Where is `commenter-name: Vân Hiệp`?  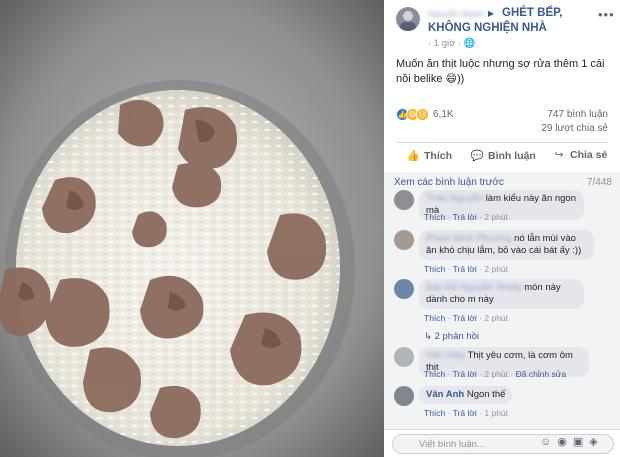 commenter-name: Vân Hiệp is located at coordinates (445, 356).